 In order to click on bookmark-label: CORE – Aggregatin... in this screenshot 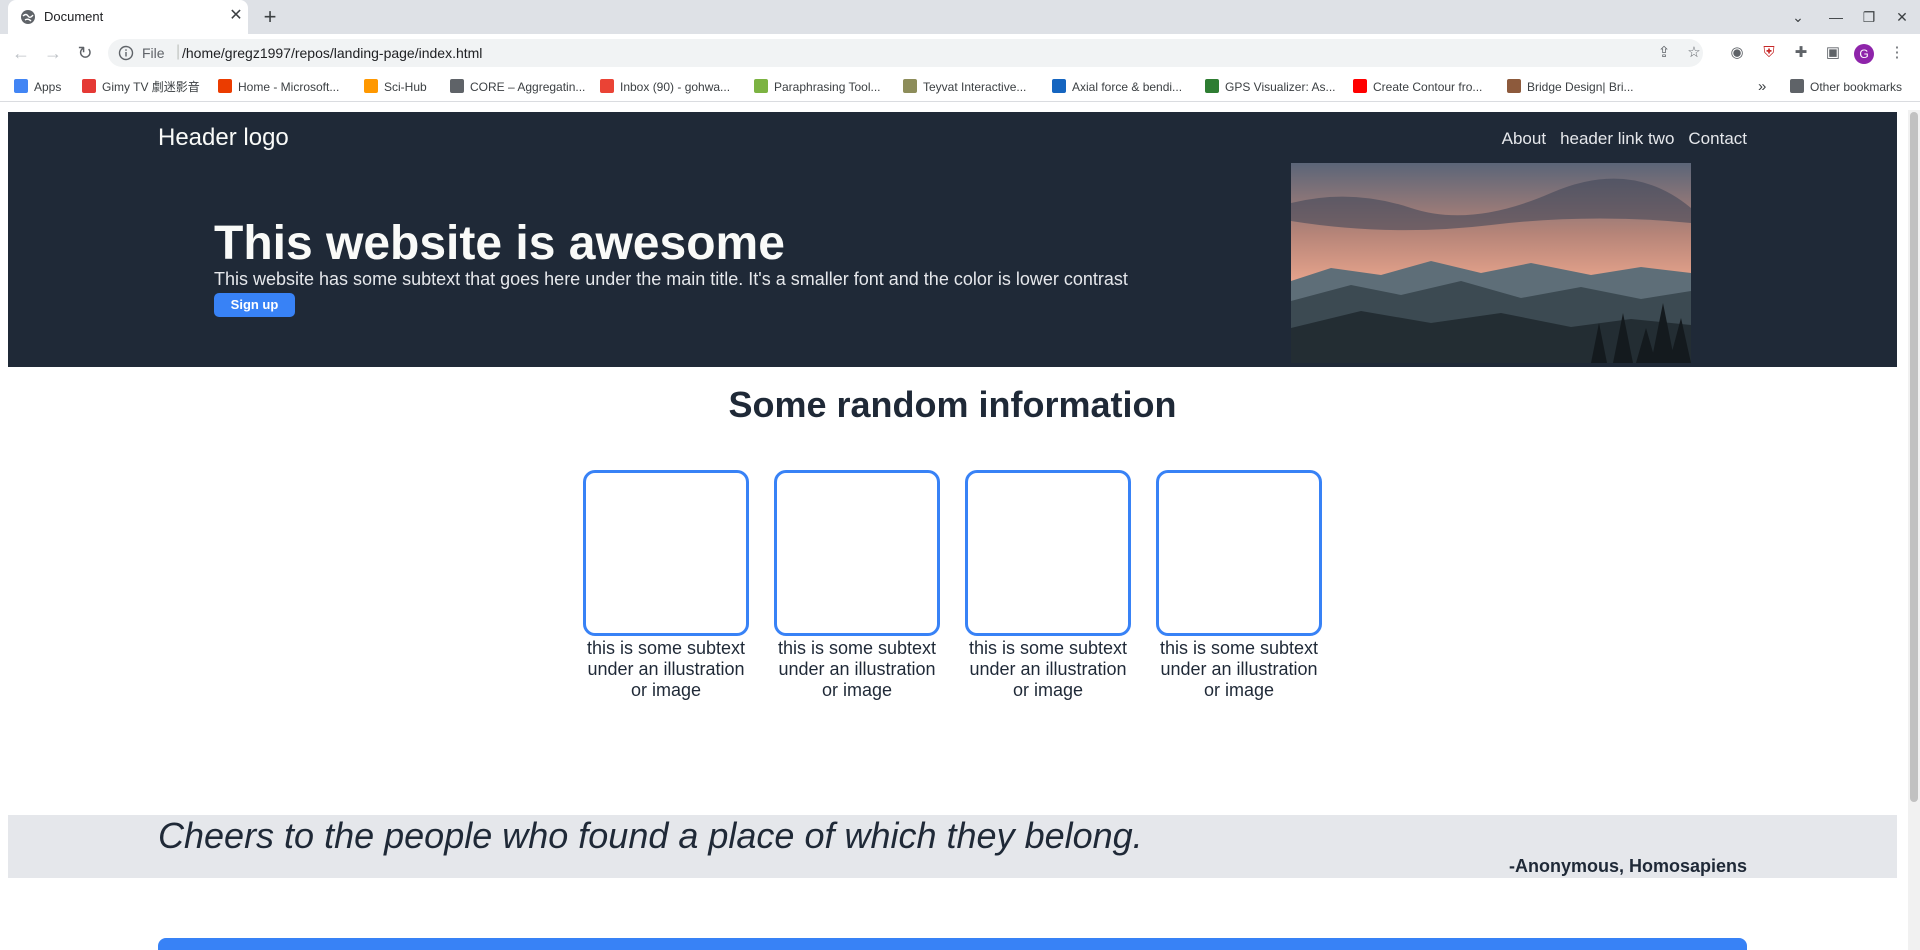, I will do `click(528, 87)`.